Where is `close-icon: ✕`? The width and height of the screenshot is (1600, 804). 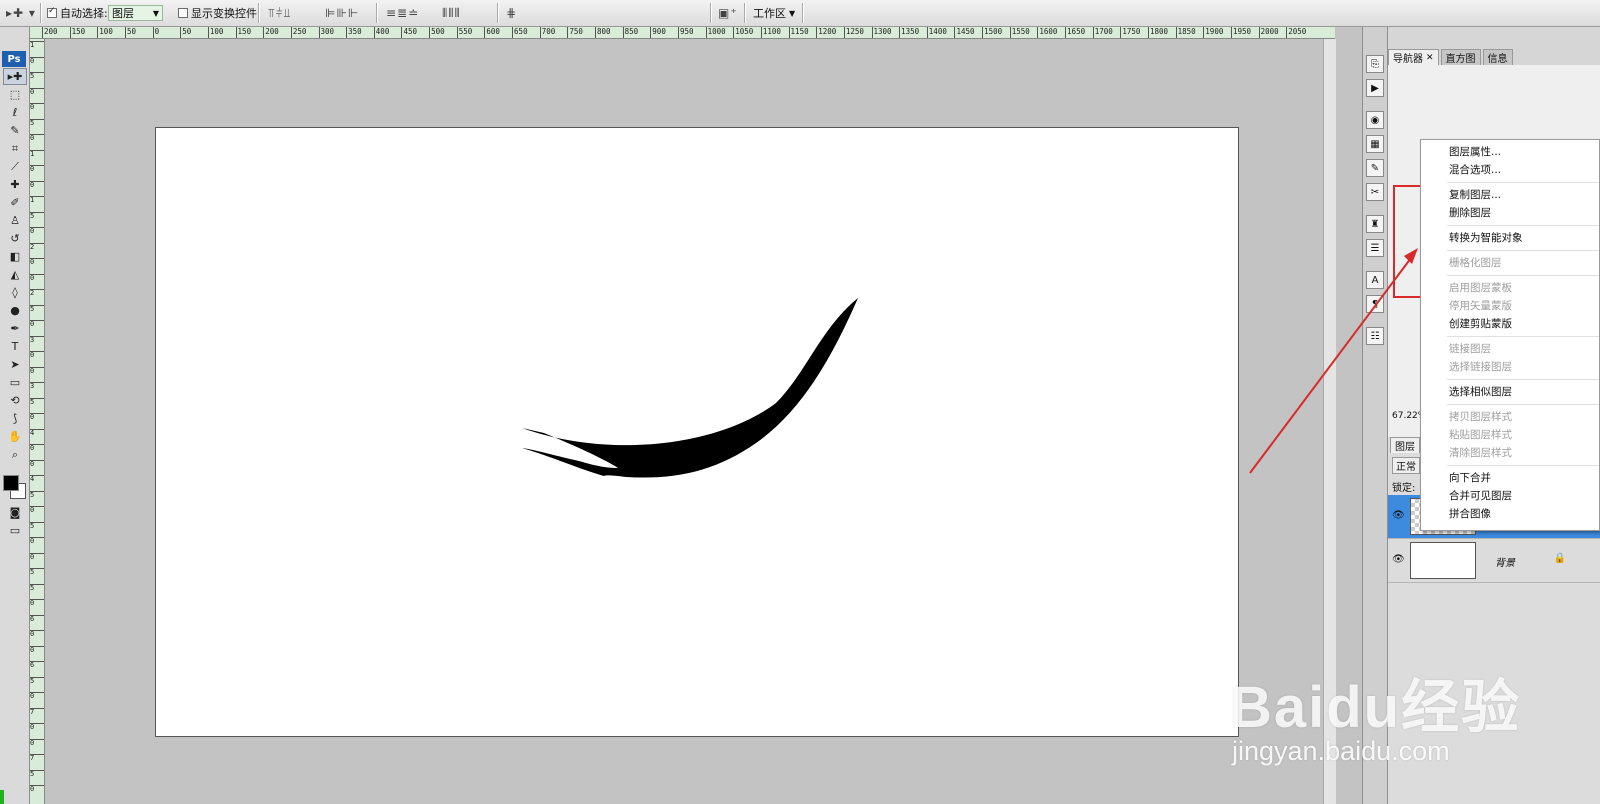
close-icon: ✕ is located at coordinates (1430, 58).